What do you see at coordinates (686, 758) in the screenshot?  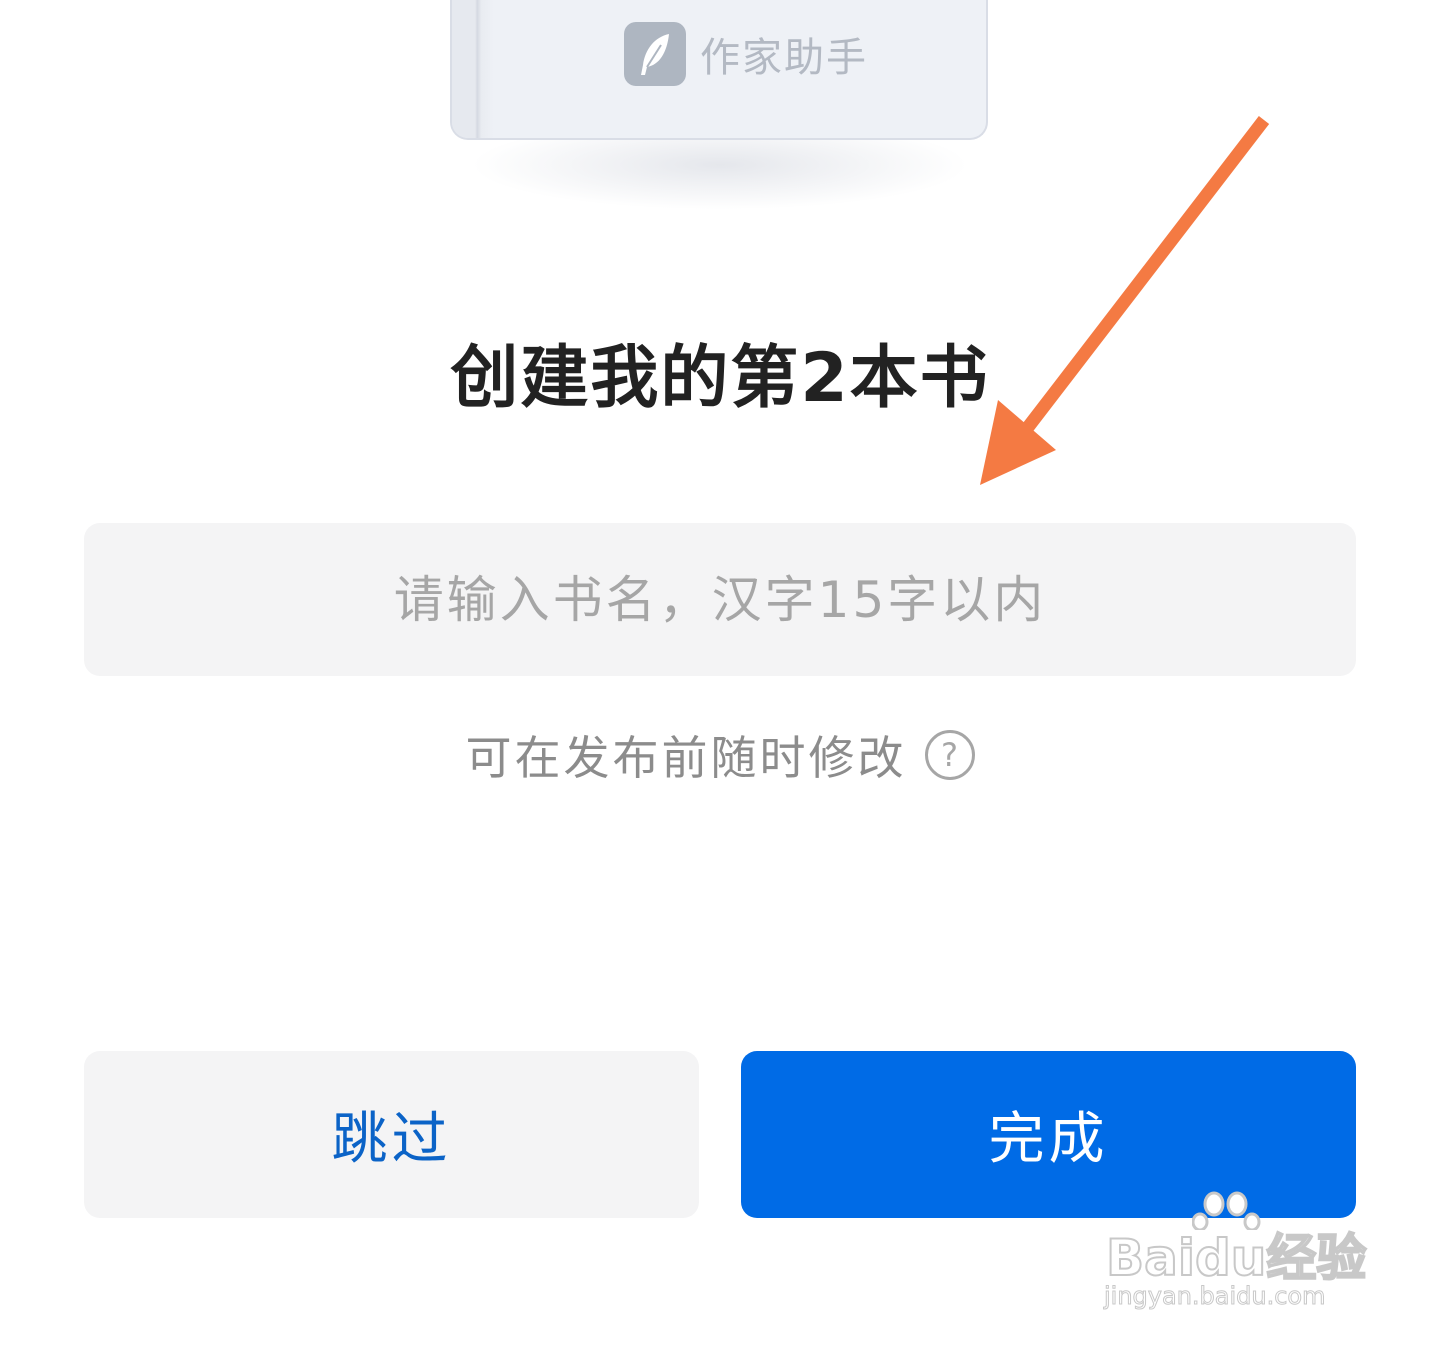 I see `edit-hint-text: 可在发布前随时修改` at bounding box center [686, 758].